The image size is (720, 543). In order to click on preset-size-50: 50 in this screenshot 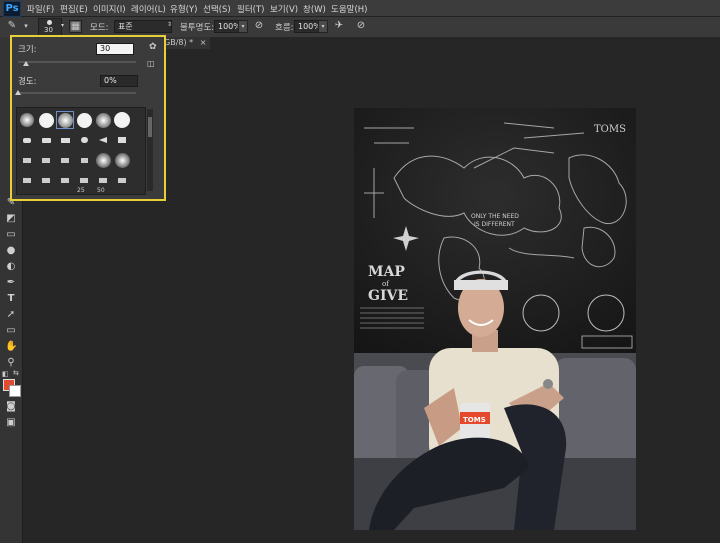, I will do `click(101, 190)`.